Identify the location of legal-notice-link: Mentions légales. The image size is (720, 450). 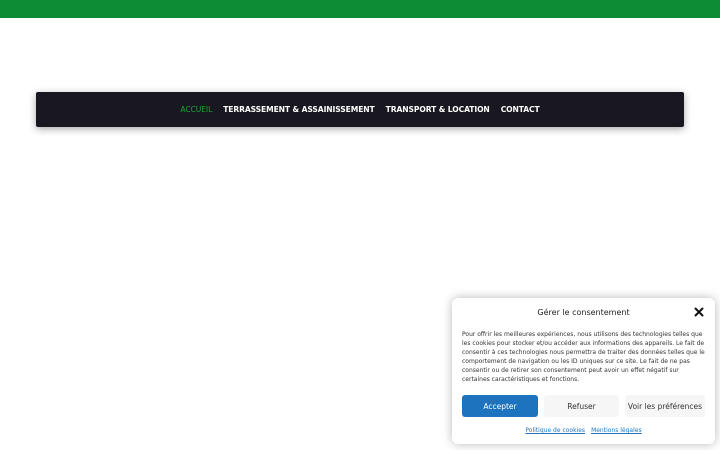
(616, 430).